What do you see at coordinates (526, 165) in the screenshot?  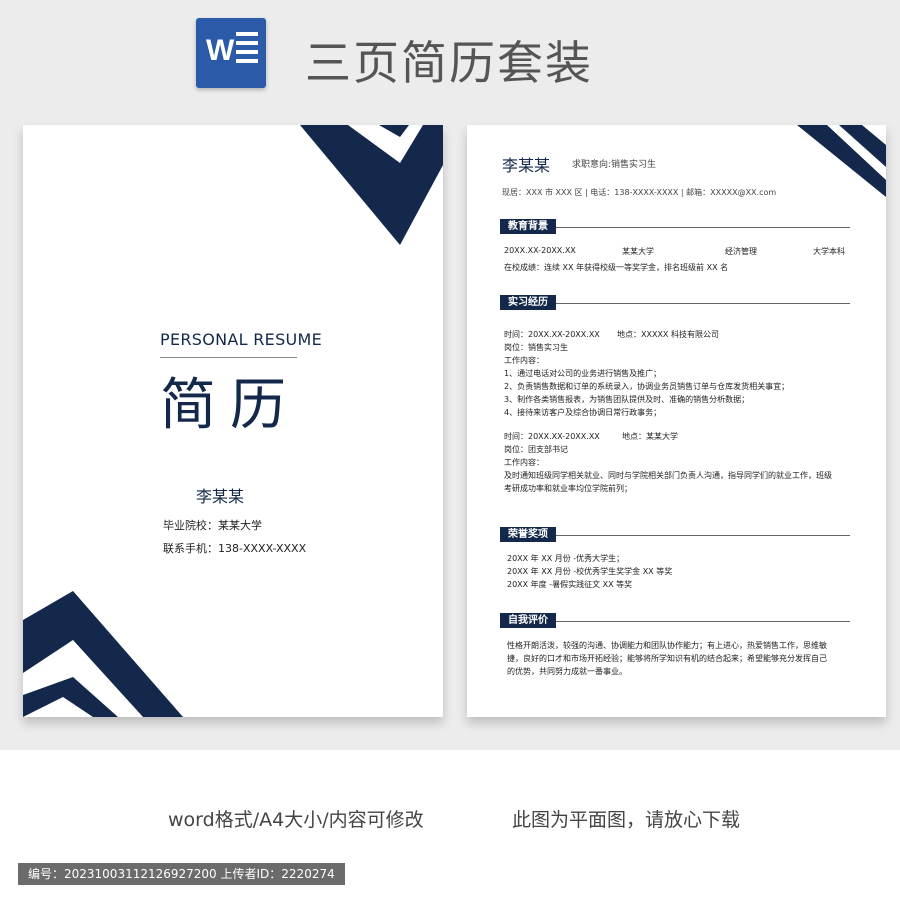 I see `resume-name: 李某某` at bounding box center [526, 165].